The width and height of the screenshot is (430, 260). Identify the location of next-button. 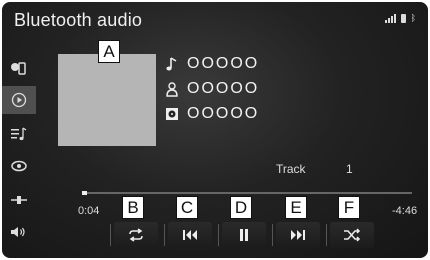
(298, 235).